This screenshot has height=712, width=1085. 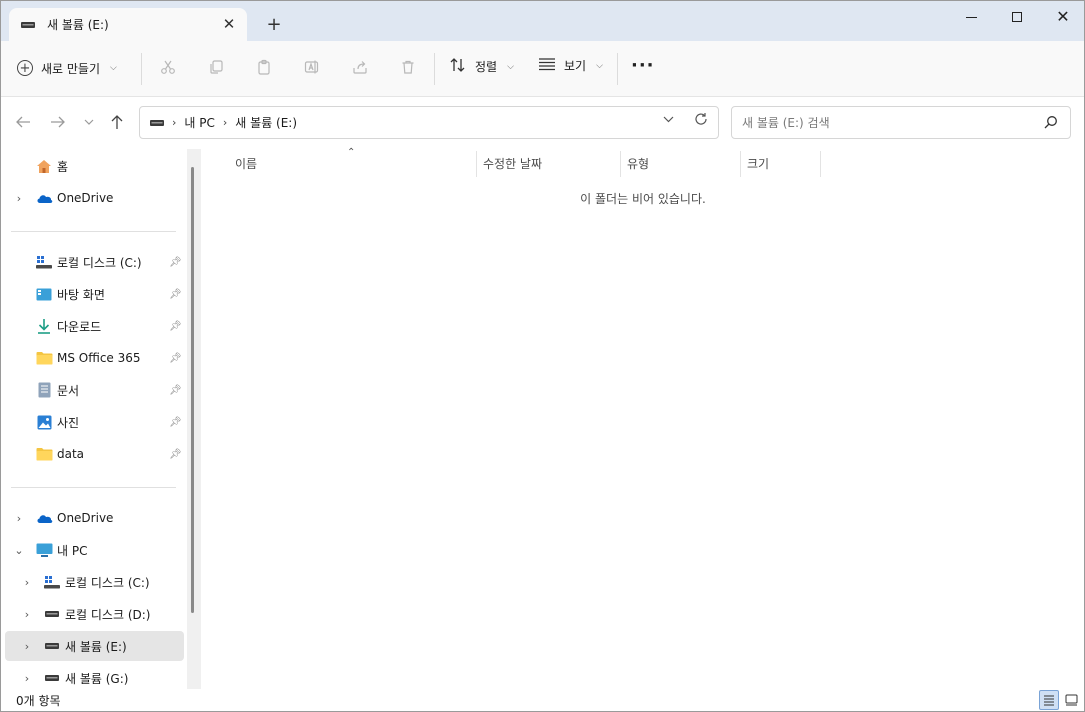 I want to click on up-arrow-icon, so click(x=117, y=122).